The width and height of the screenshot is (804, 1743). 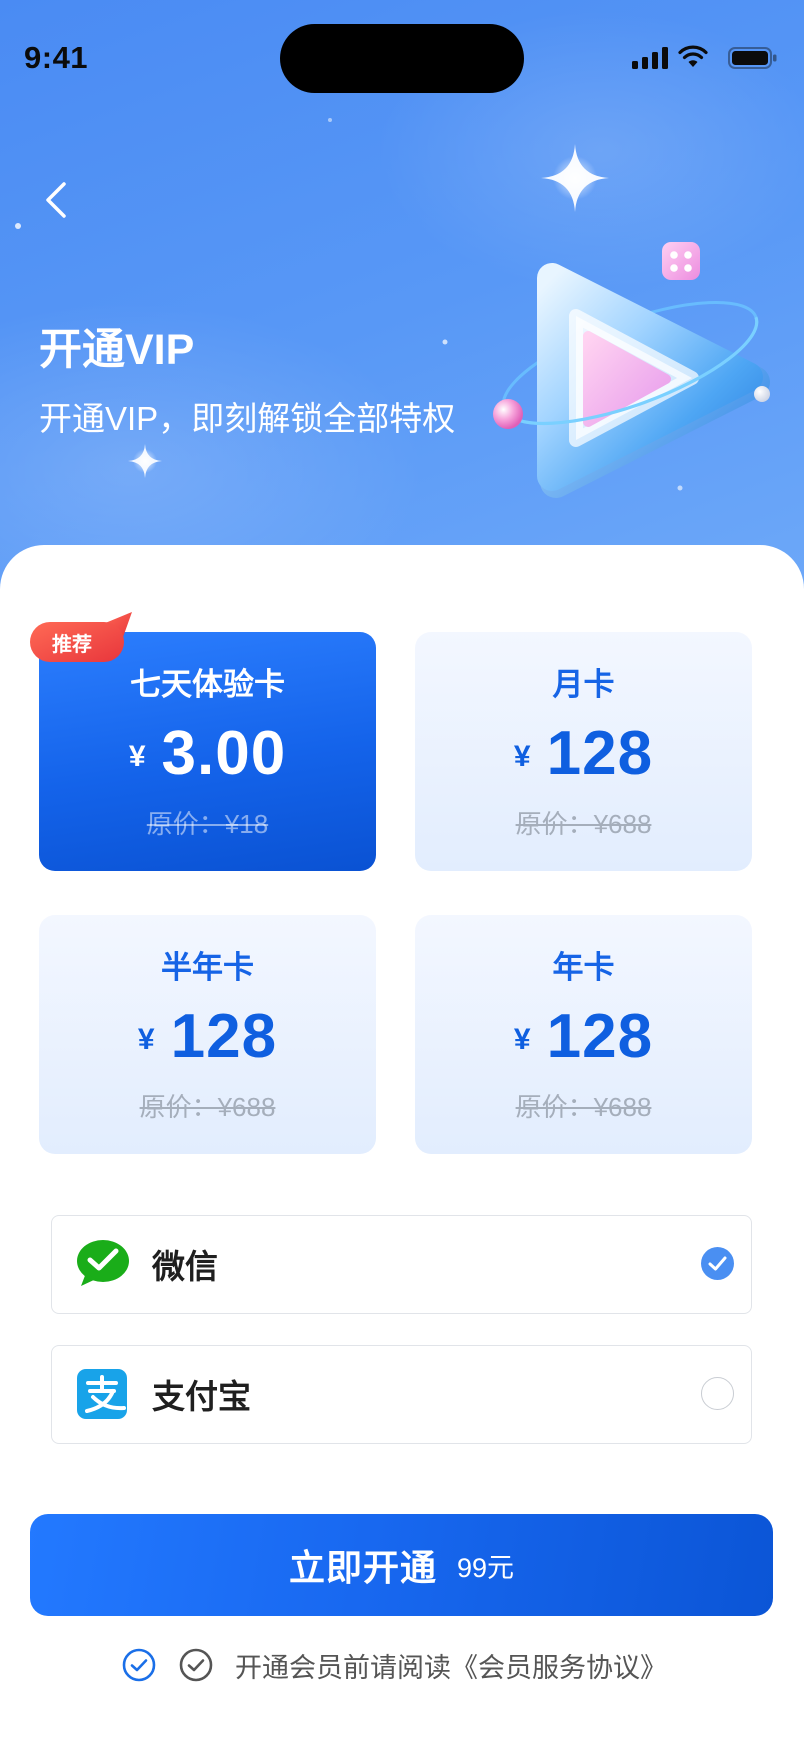 What do you see at coordinates (207, 824) in the screenshot?
I see `original-price: 原价：¥18` at bounding box center [207, 824].